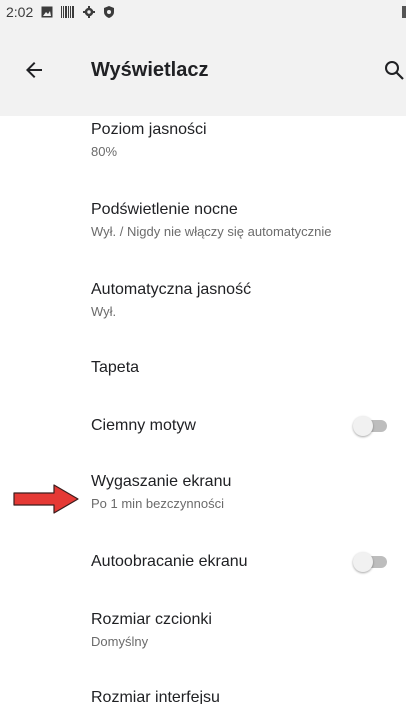 The image size is (406, 704). What do you see at coordinates (46, 499) in the screenshot?
I see `red-arrow-annotation` at bounding box center [46, 499].